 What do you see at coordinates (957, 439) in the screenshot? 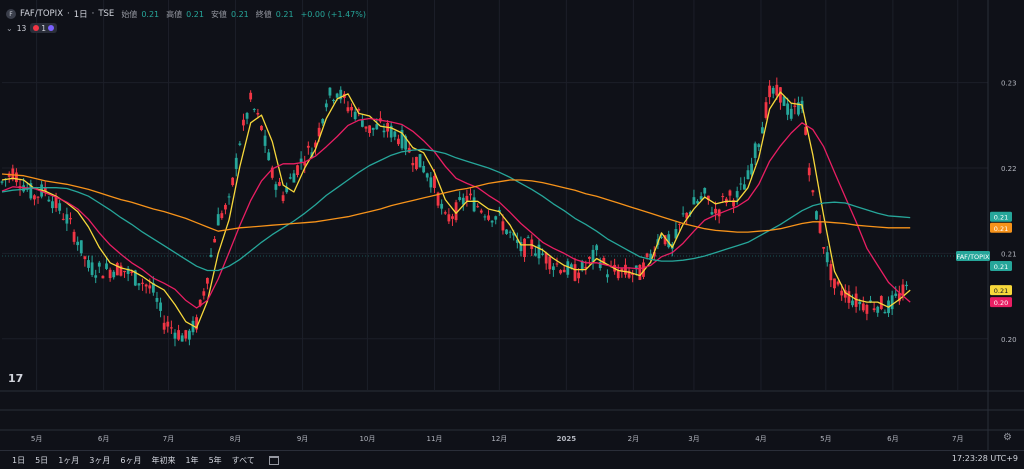
I see `time-tick-label: 7月` at bounding box center [957, 439].